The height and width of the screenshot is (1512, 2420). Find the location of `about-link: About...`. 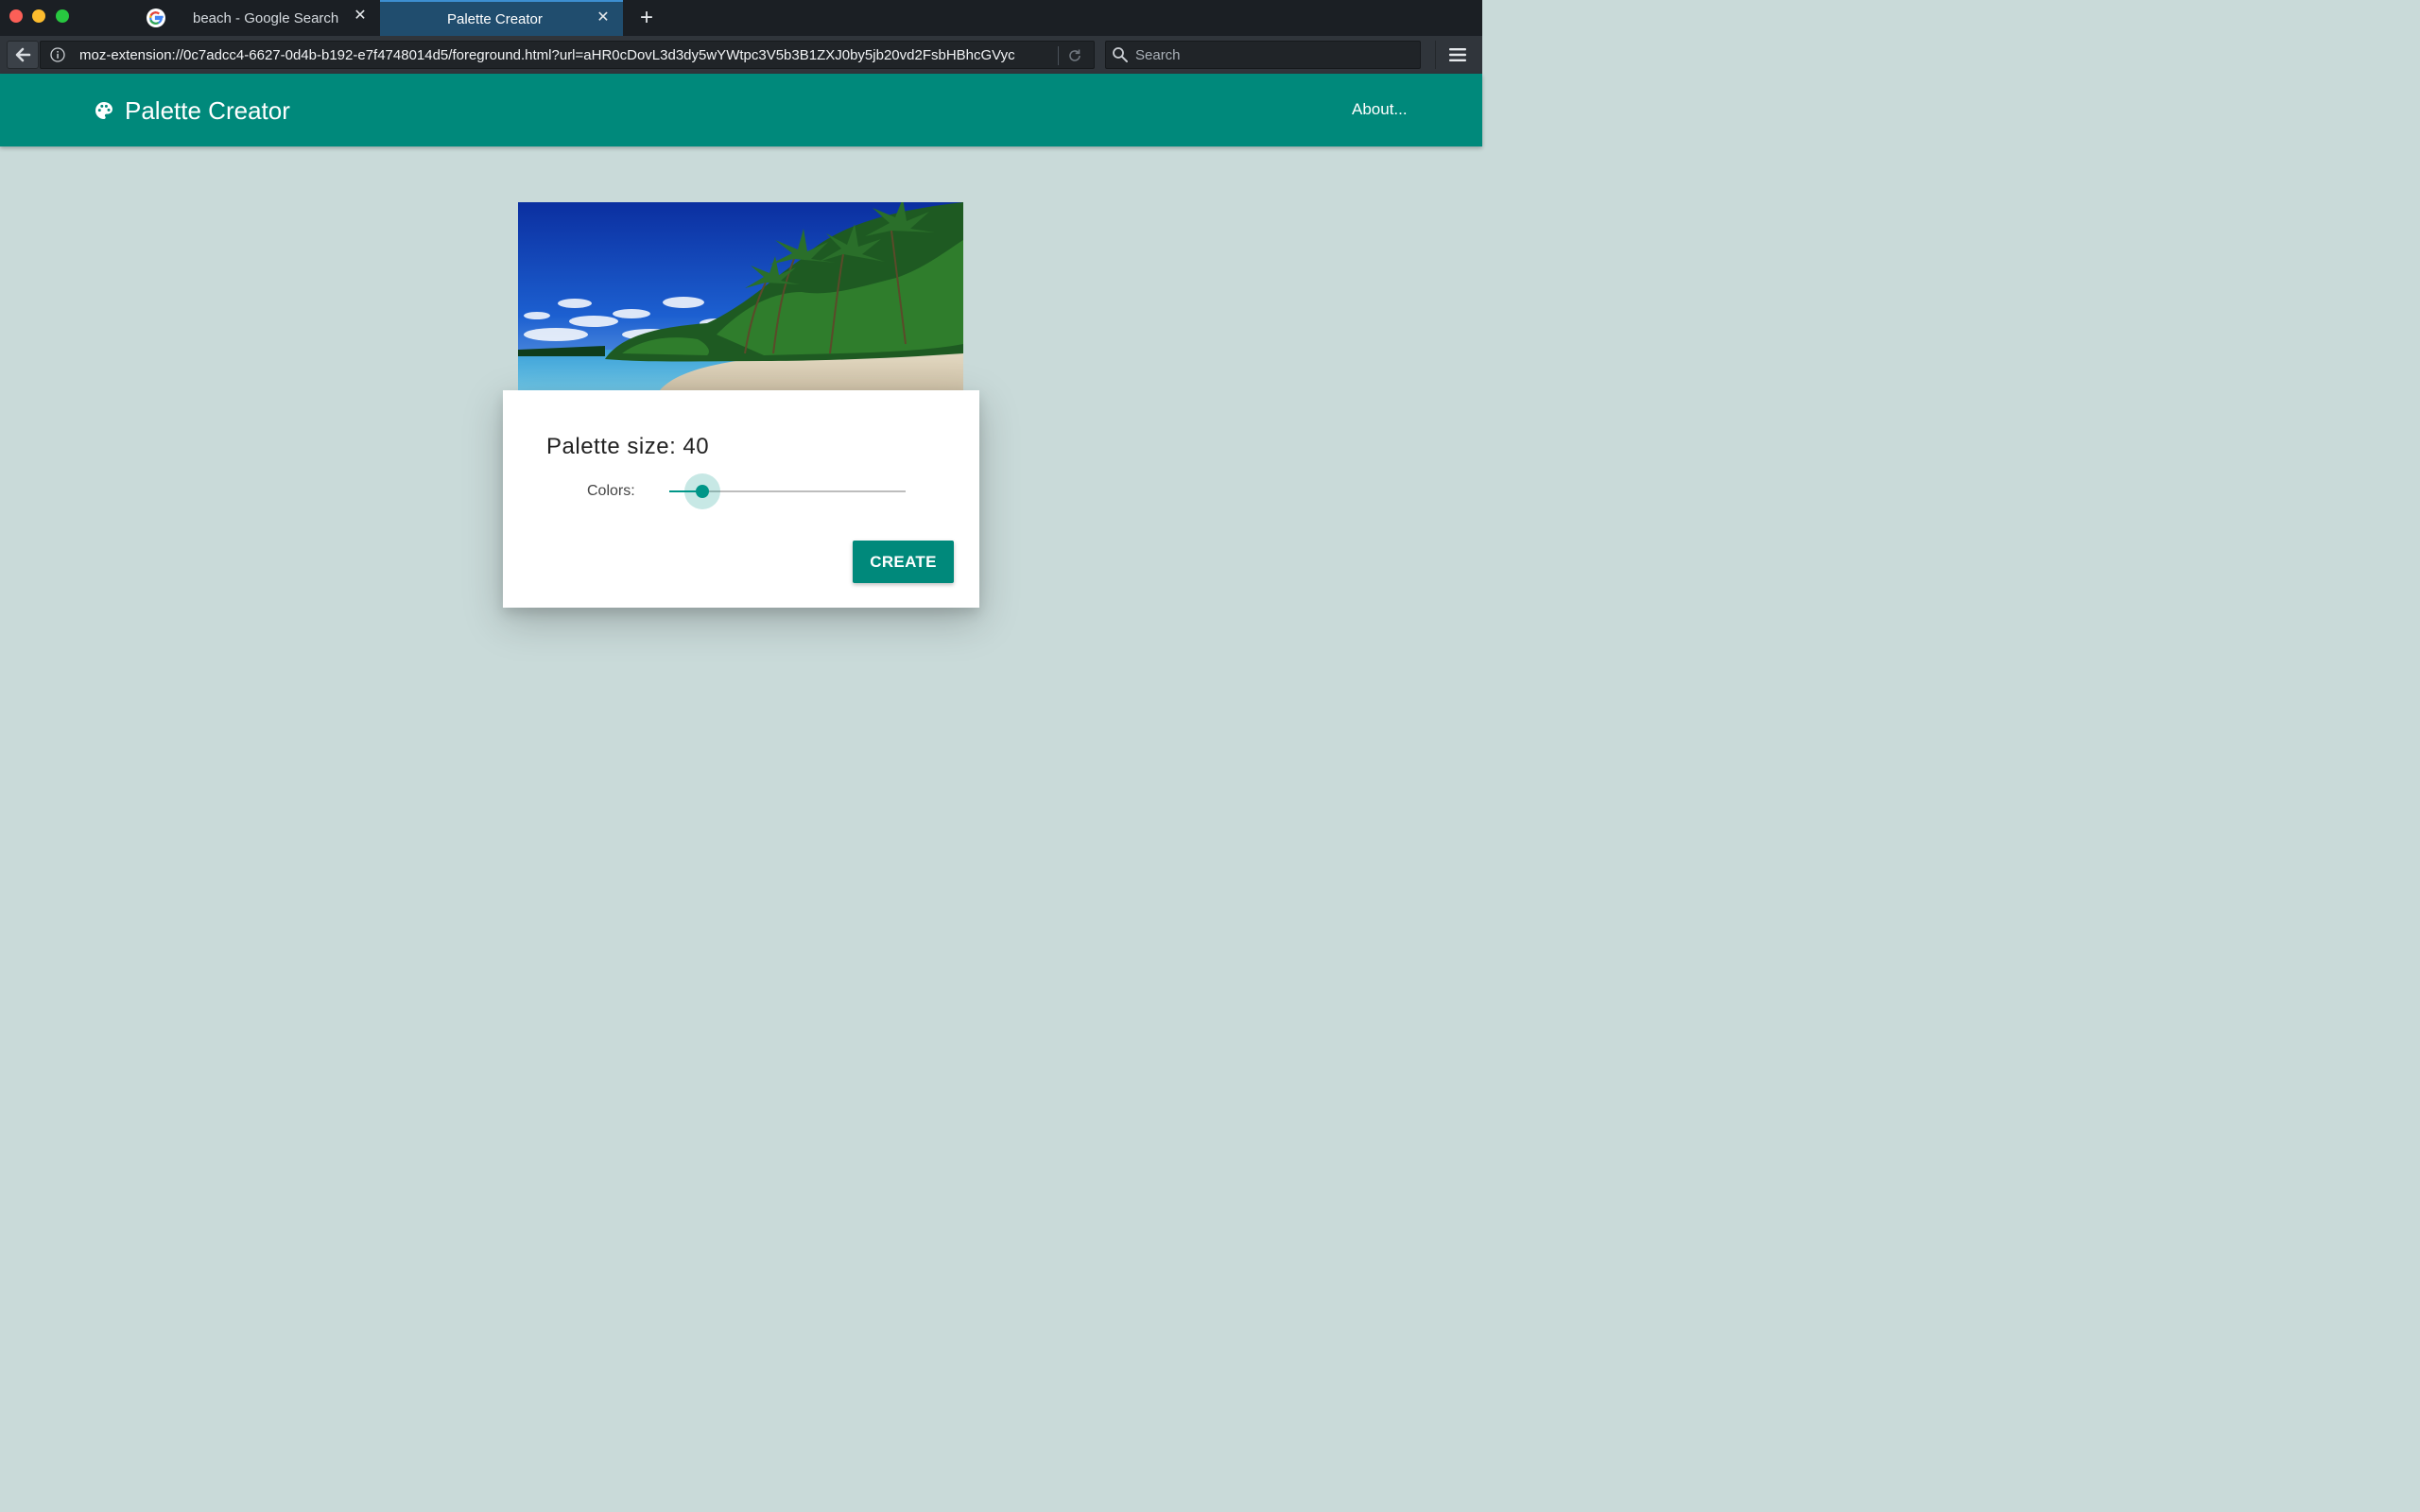

about-link: About... is located at coordinates (1380, 109).